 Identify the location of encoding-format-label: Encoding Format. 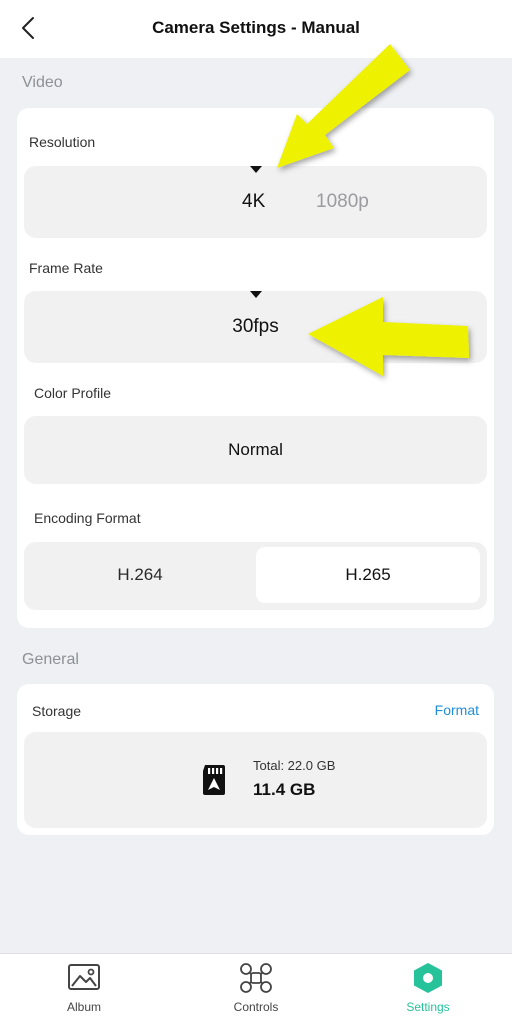
(87, 518).